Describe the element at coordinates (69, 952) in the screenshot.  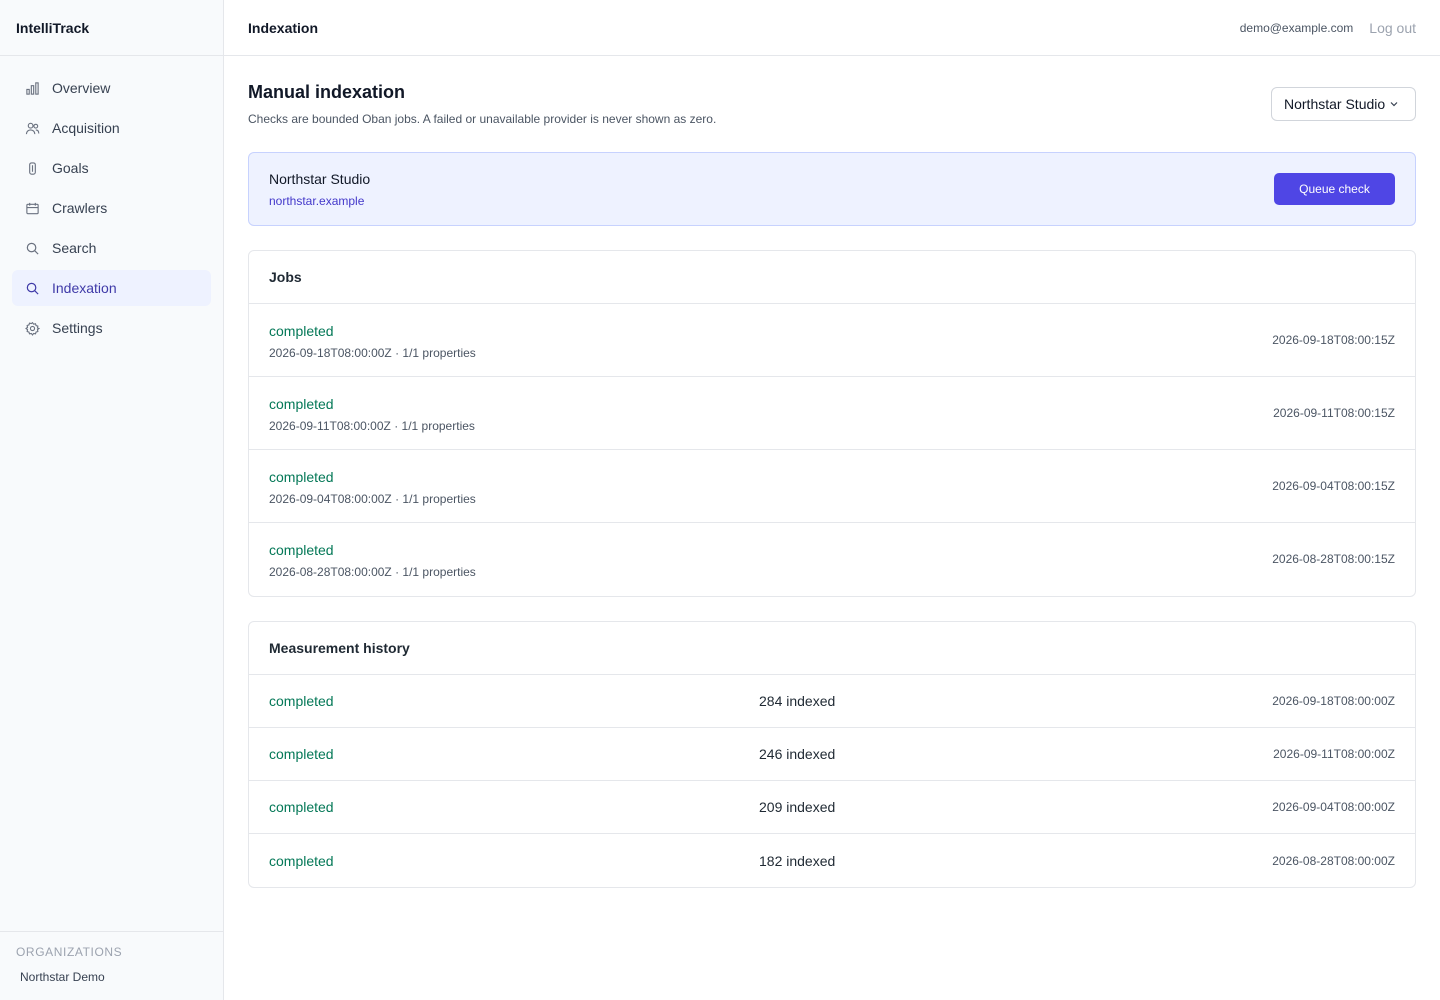
I see `organizations-title: ORGANIZATIONS` at that location.